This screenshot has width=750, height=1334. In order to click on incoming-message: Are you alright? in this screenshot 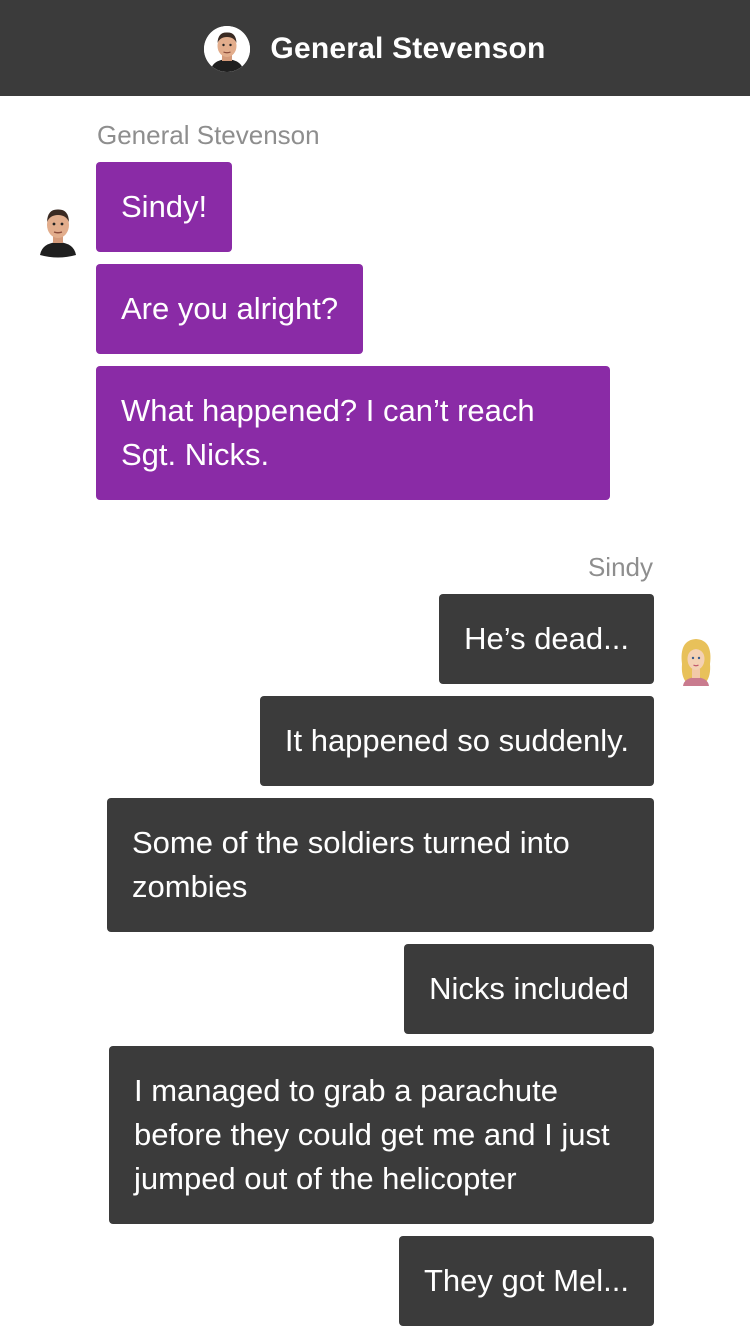, I will do `click(230, 309)`.